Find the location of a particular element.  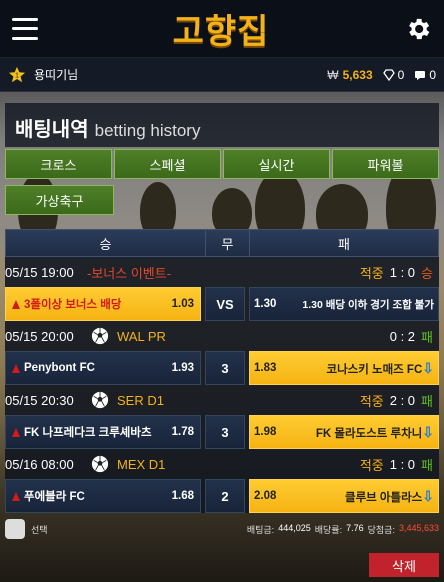

bet-meta-row: 05/15 20:30 SER D1 적중 2 : 0 패 is located at coordinates (222, 400).